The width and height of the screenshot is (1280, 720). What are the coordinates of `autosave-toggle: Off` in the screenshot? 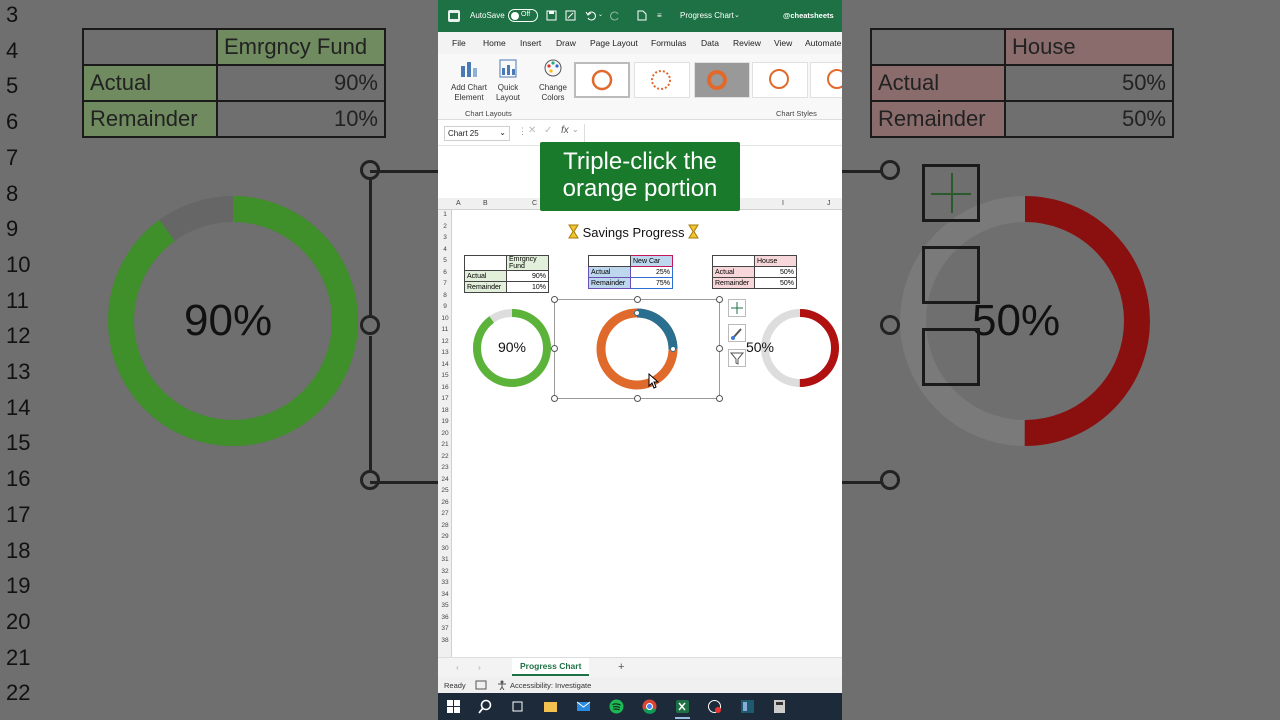 It's located at (523, 15).